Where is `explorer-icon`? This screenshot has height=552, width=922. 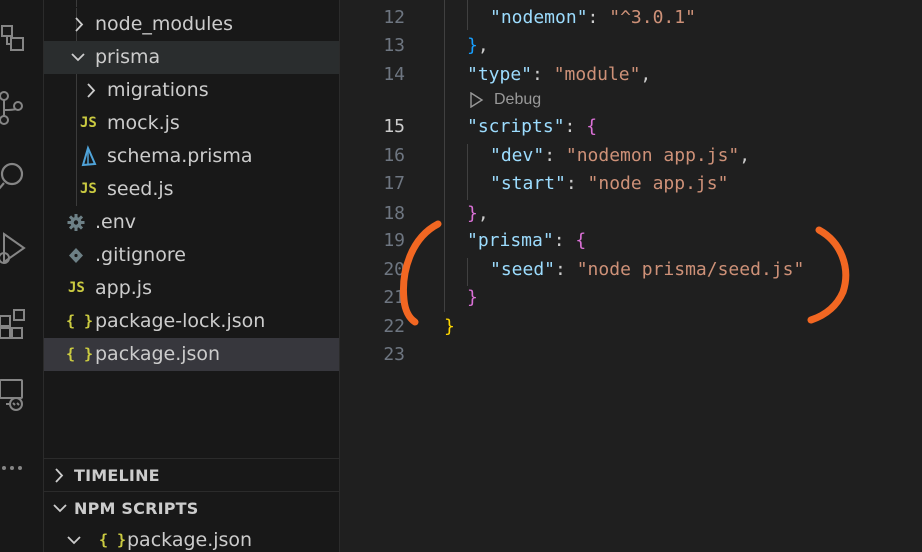 explorer-icon is located at coordinates (22, 32).